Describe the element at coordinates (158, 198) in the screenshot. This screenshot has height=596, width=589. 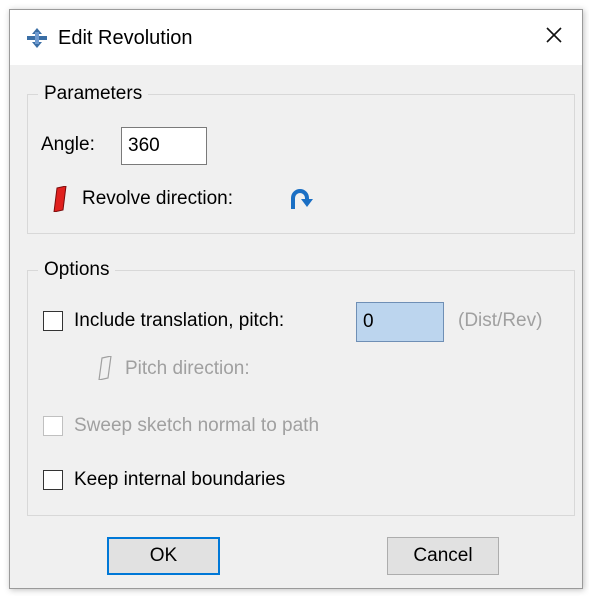
I see `revolve-direction-label: Revolve direction:` at that location.